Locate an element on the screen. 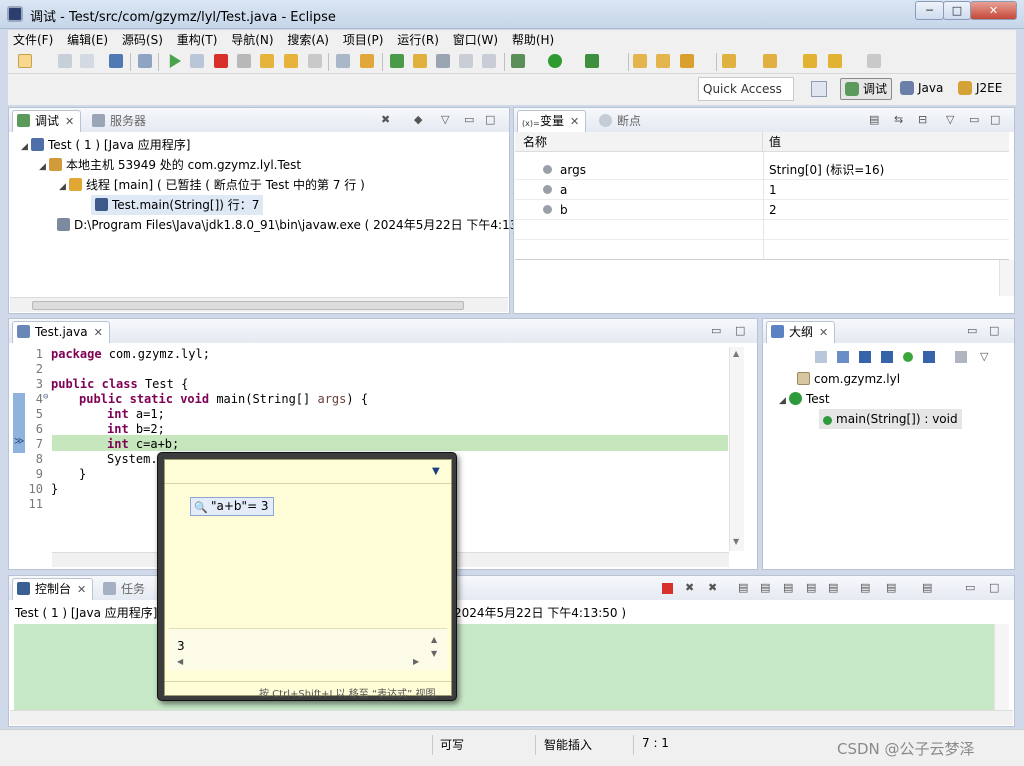 This screenshot has height=766, width=1024. prev-annotation-icon is located at coordinates (770, 61).